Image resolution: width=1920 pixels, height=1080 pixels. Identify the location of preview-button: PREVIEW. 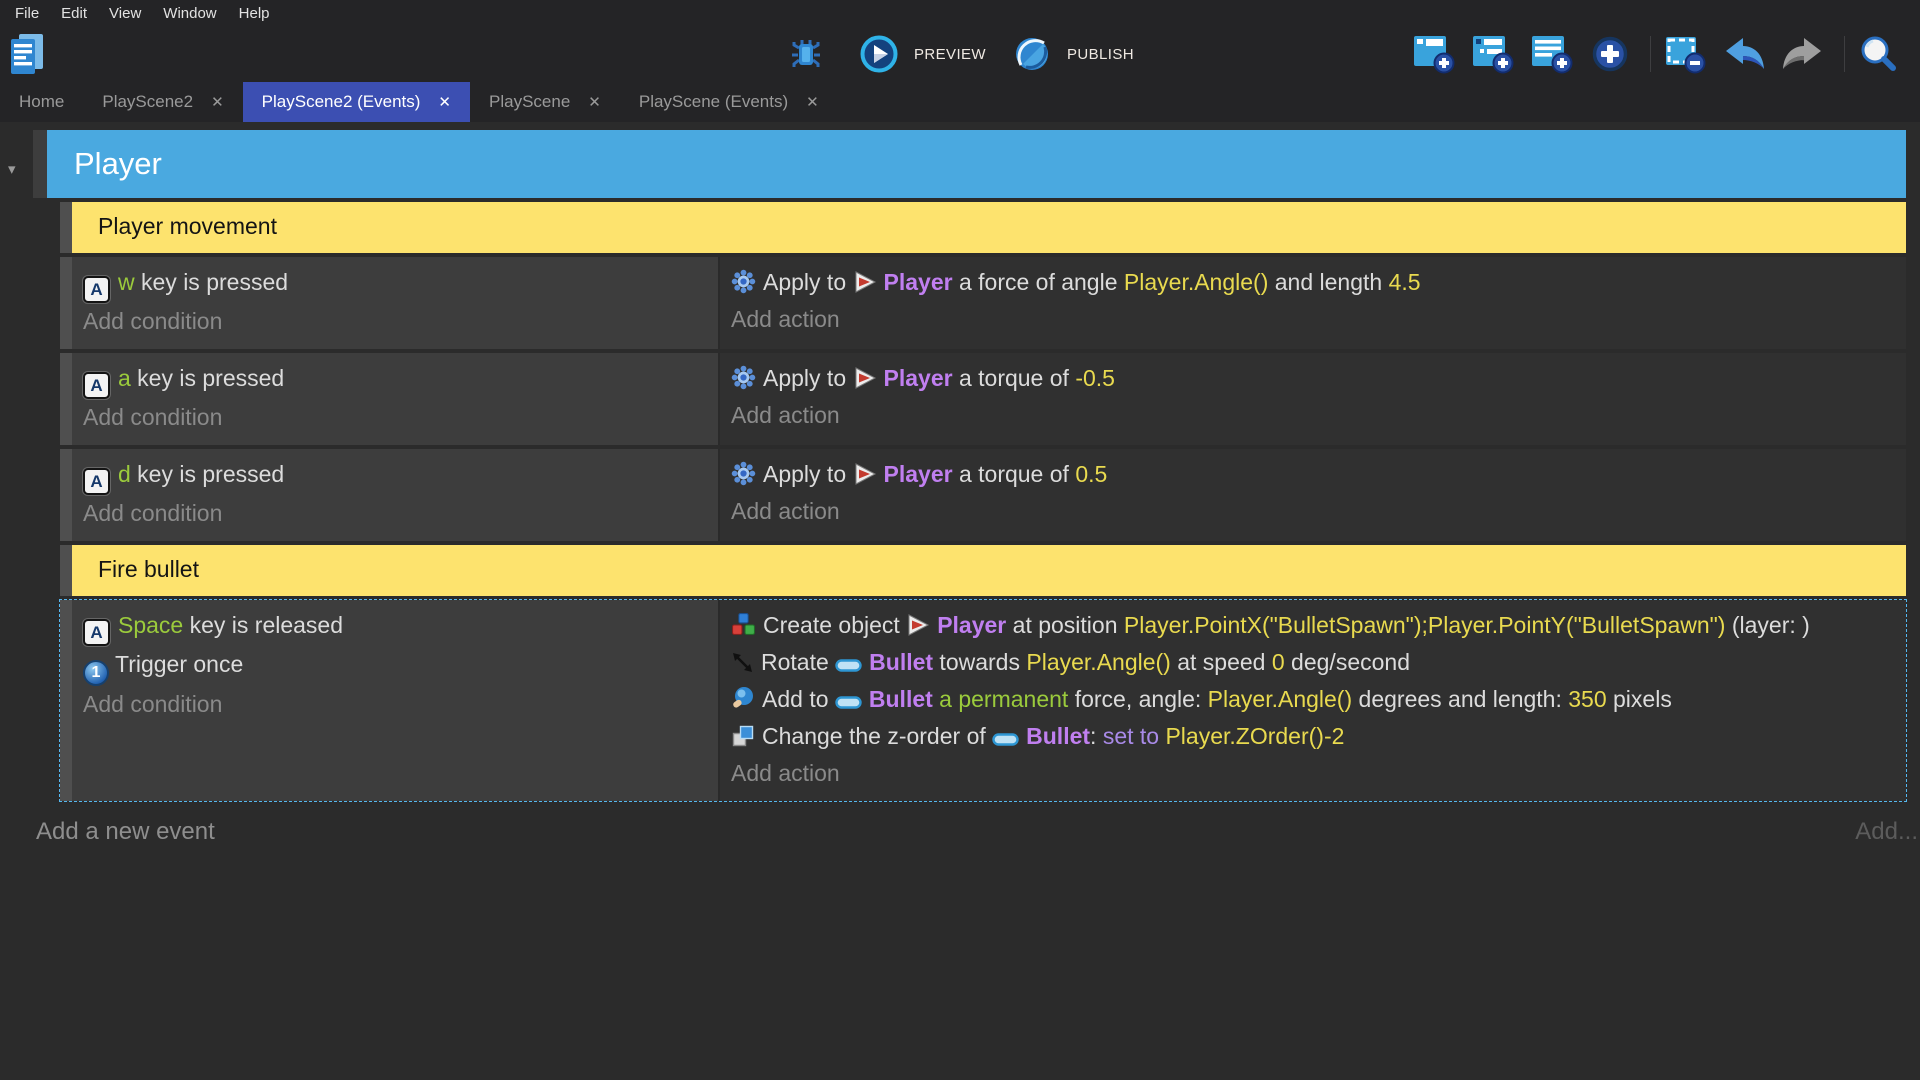
(922, 54).